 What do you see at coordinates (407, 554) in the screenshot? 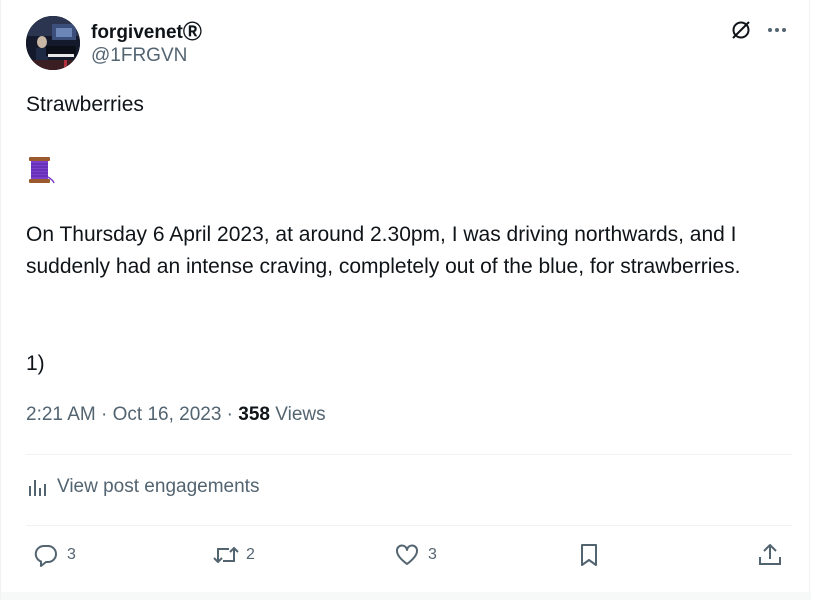
I see `heart-icon` at bounding box center [407, 554].